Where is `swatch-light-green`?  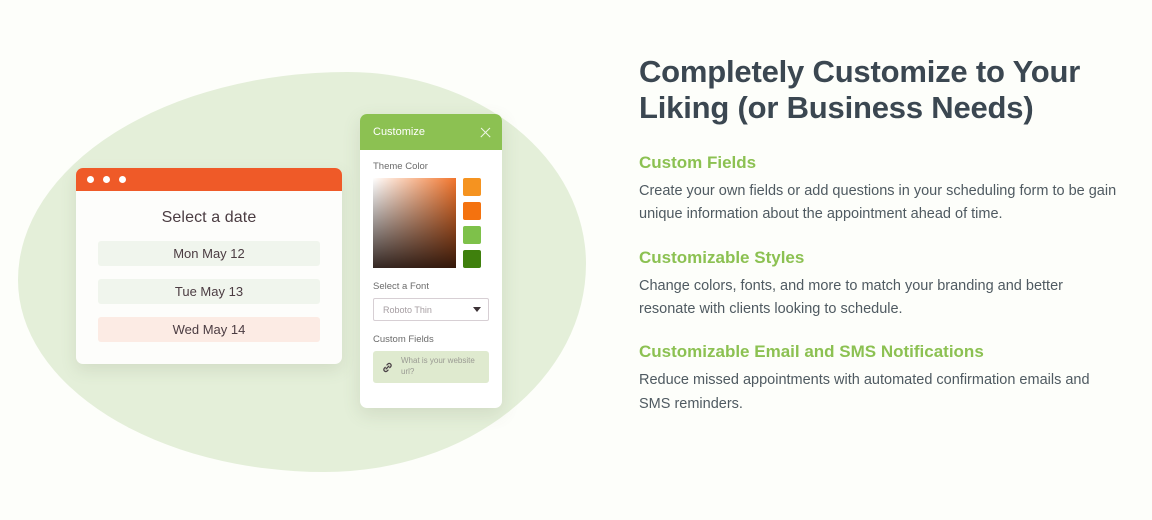 swatch-light-green is located at coordinates (472, 235).